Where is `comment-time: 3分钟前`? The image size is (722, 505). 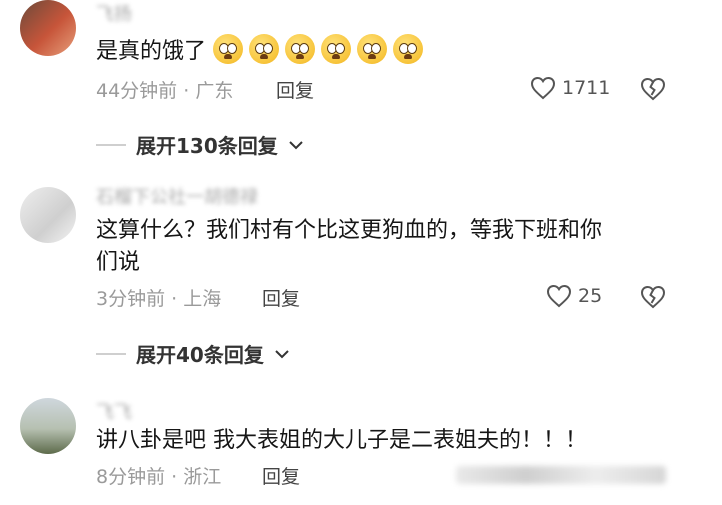 comment-time: 3分钟前 is located at coordinates (131, 299).